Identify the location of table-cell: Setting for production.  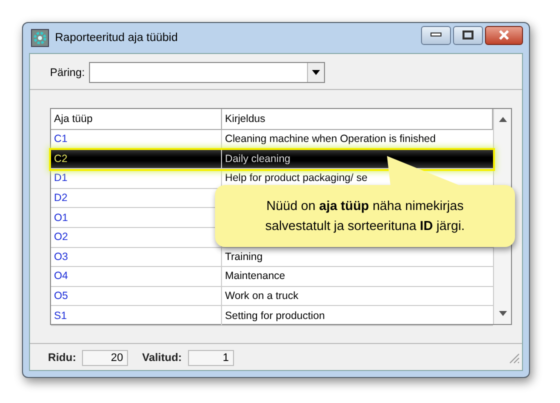
(275, 316).